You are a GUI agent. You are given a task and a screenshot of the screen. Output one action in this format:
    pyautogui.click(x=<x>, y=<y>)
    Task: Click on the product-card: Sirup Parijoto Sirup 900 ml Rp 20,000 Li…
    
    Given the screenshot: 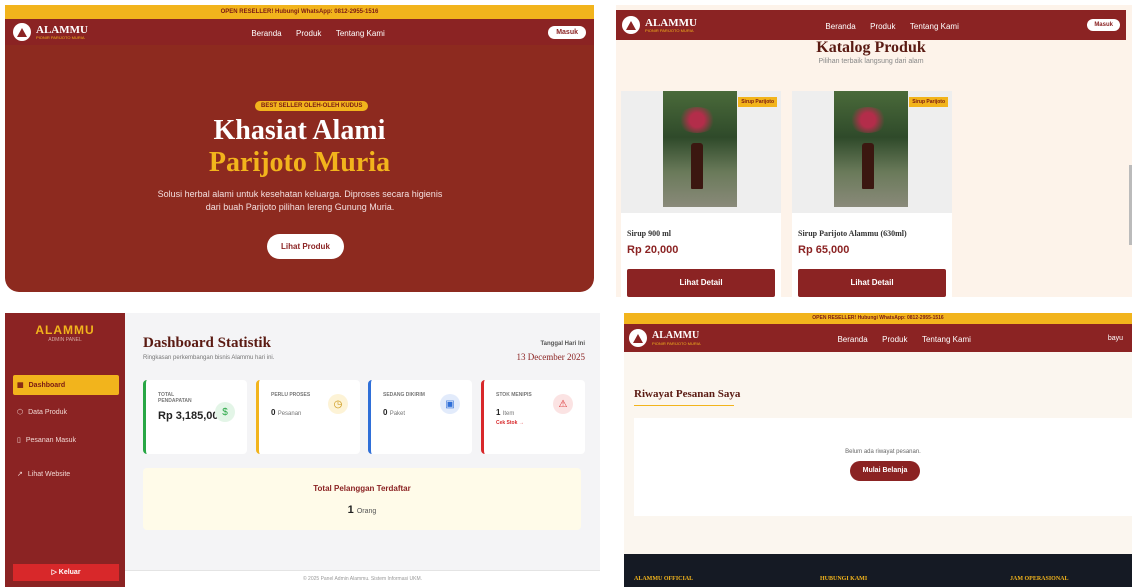 What is the action you would take?
    pyautogui.click(x=701, y=194)
    